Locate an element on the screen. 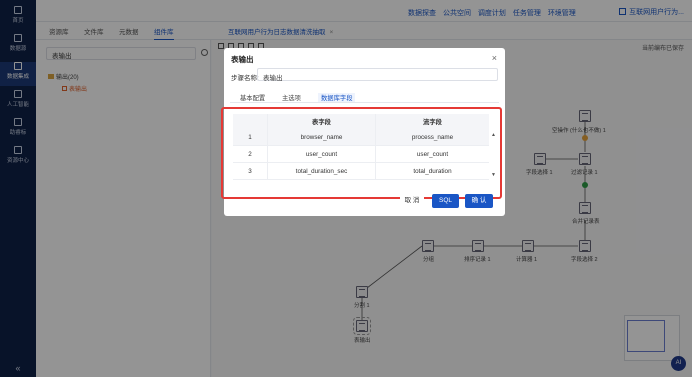 This screenshot has width=692, height=377. step-name-label: 步骤名称: is located at coordinates (245, 78).